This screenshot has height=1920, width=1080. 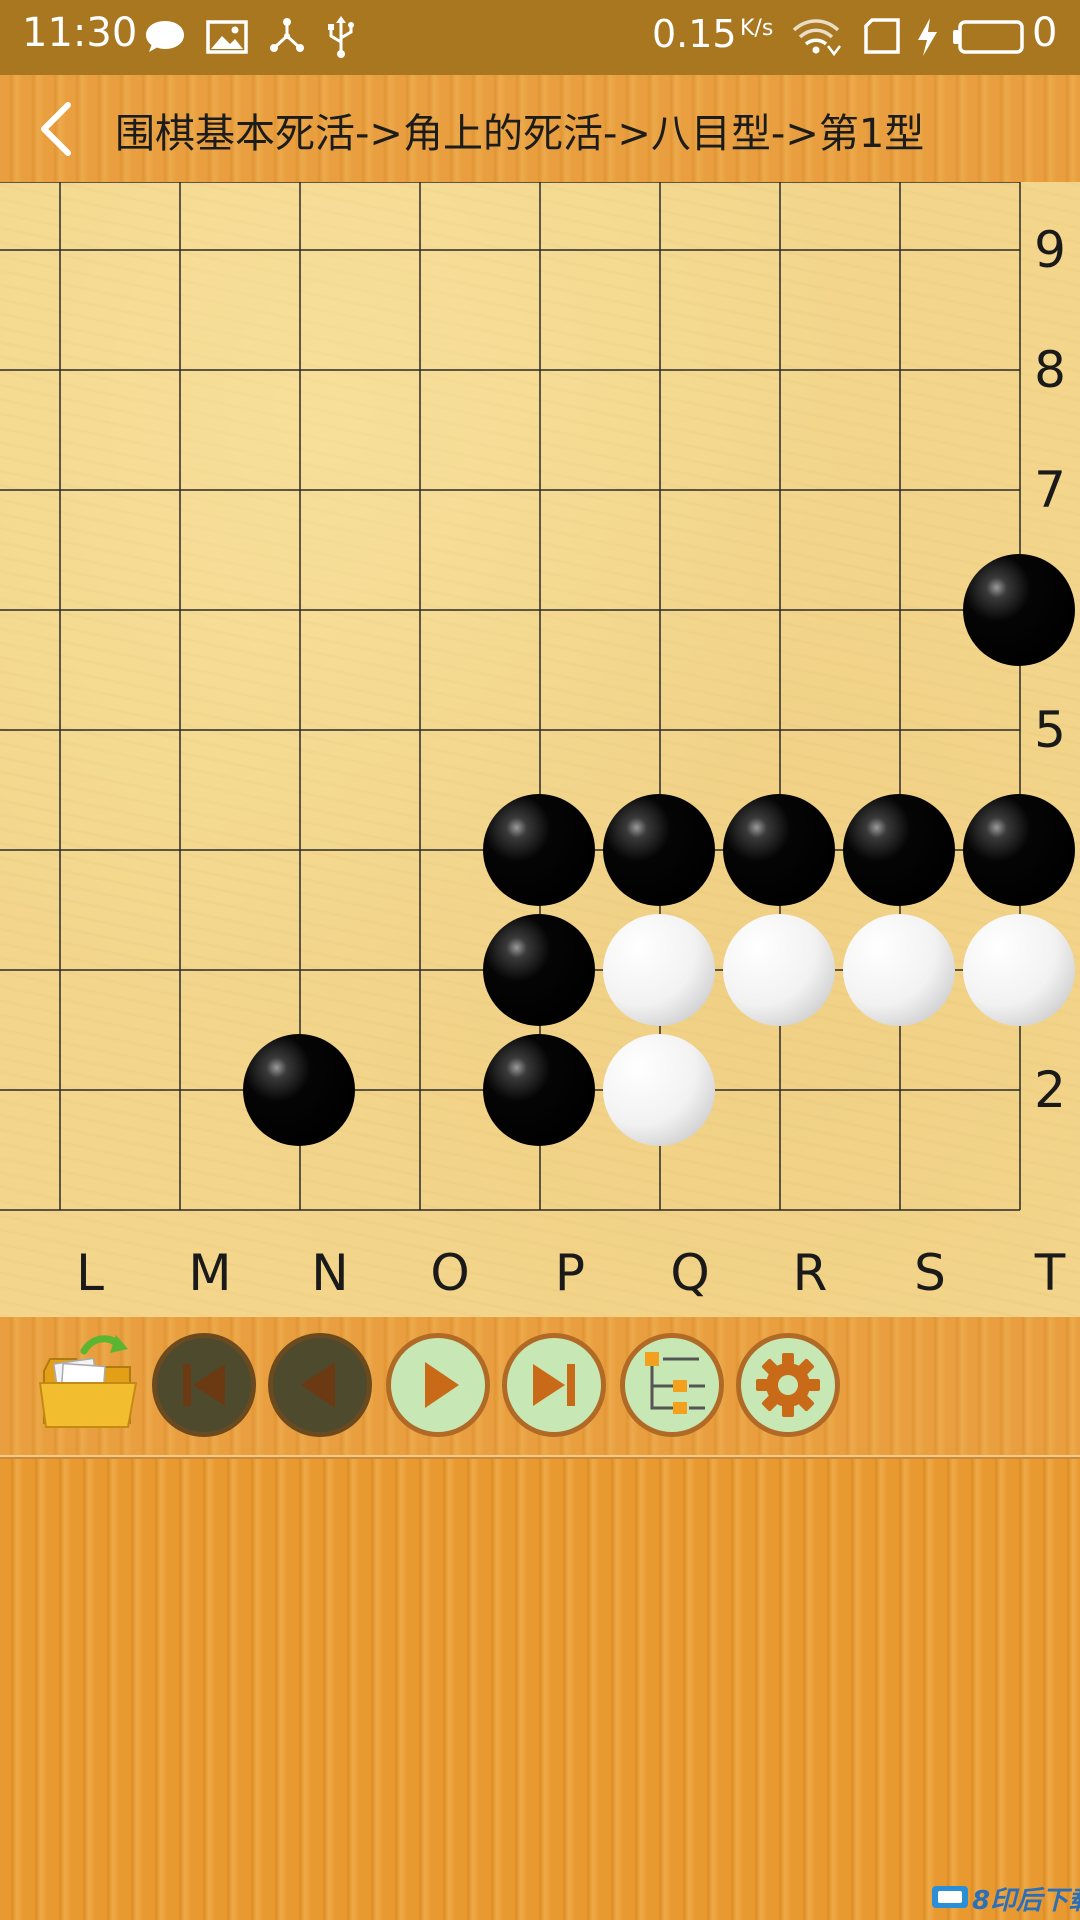 What do you see at coordinates (1050, 250) in the screenshot?
I see `row-label: 9` at bounding box center [1050, 250].